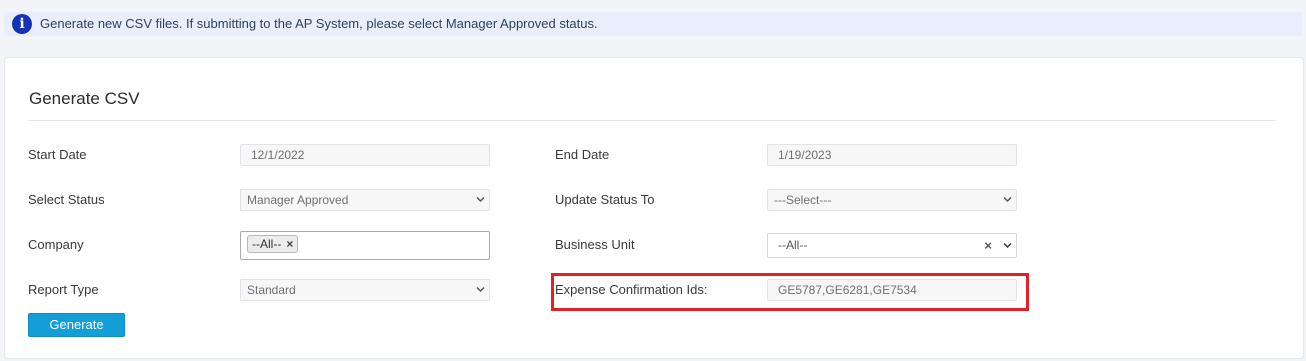 The width and height of the screenshot is (1306, 361). What do you see at coordinates (267, 244) in the screenshot?
I see `company-chip-label: --All--` at bounding box center [267, 244].